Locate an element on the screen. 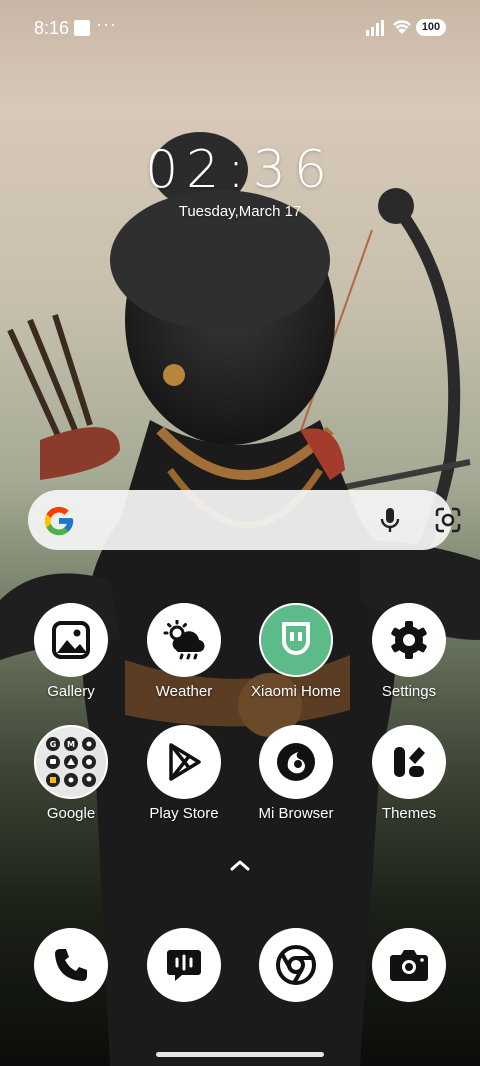 The width and height of the screenshot is (480, 1066). app-play-store: Play Store is located at coordinates (184, 773).